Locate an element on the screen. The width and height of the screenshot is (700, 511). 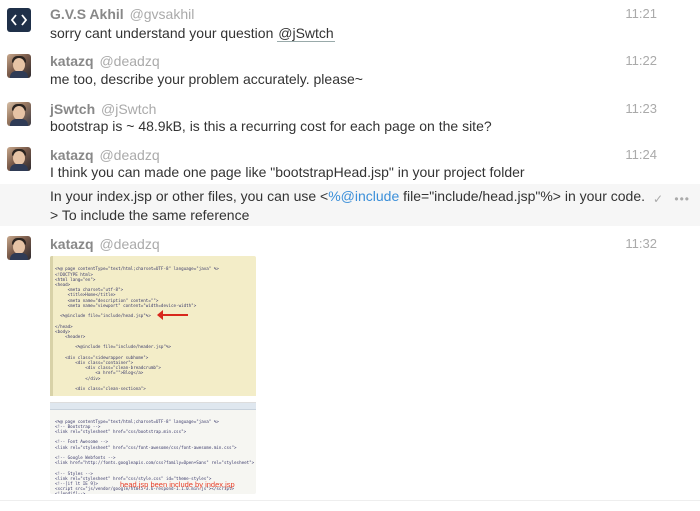
timestamp: 11:24 is located at coordinates (641, 155).